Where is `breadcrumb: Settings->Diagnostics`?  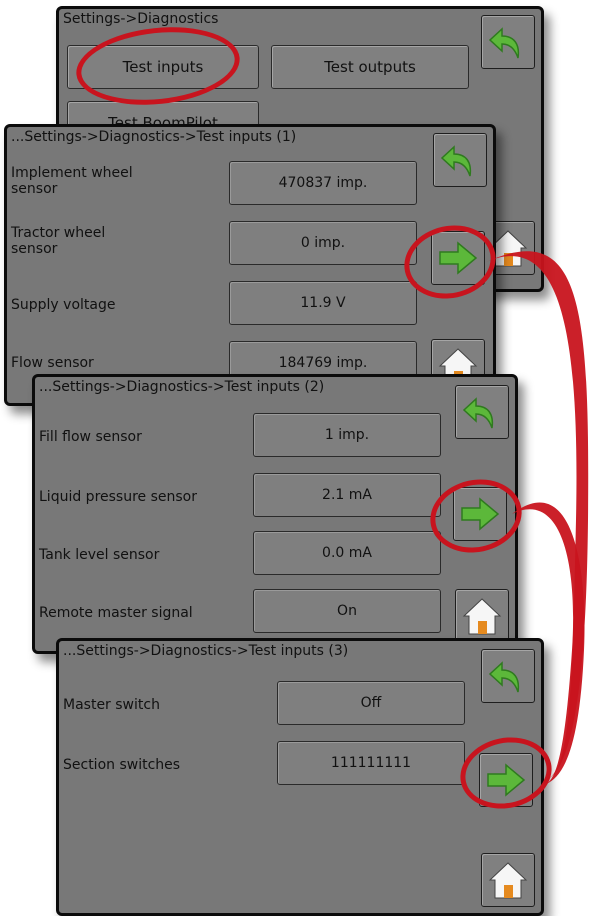
breadcrumb: Settings->Diagnostics is located at coordinates (141, 19).